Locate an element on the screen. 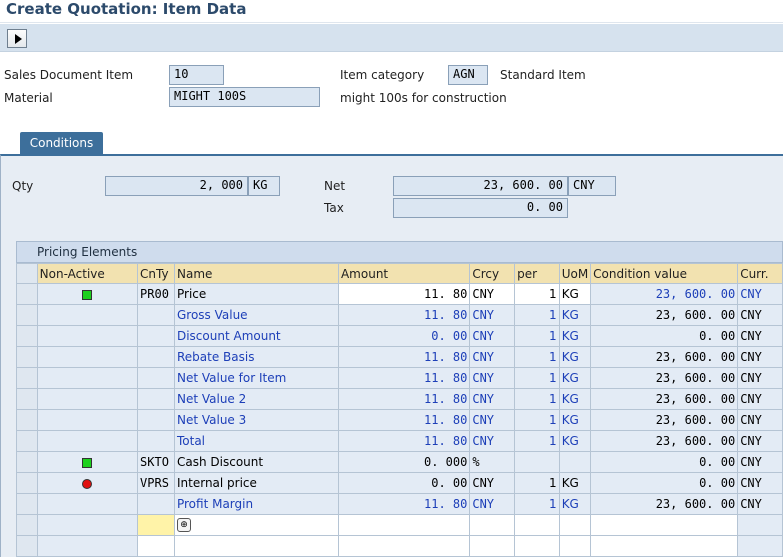 The height and width of the screenshot is (557, 783). sales-doc-item-field: 10 is located at coordinates (196, 75).